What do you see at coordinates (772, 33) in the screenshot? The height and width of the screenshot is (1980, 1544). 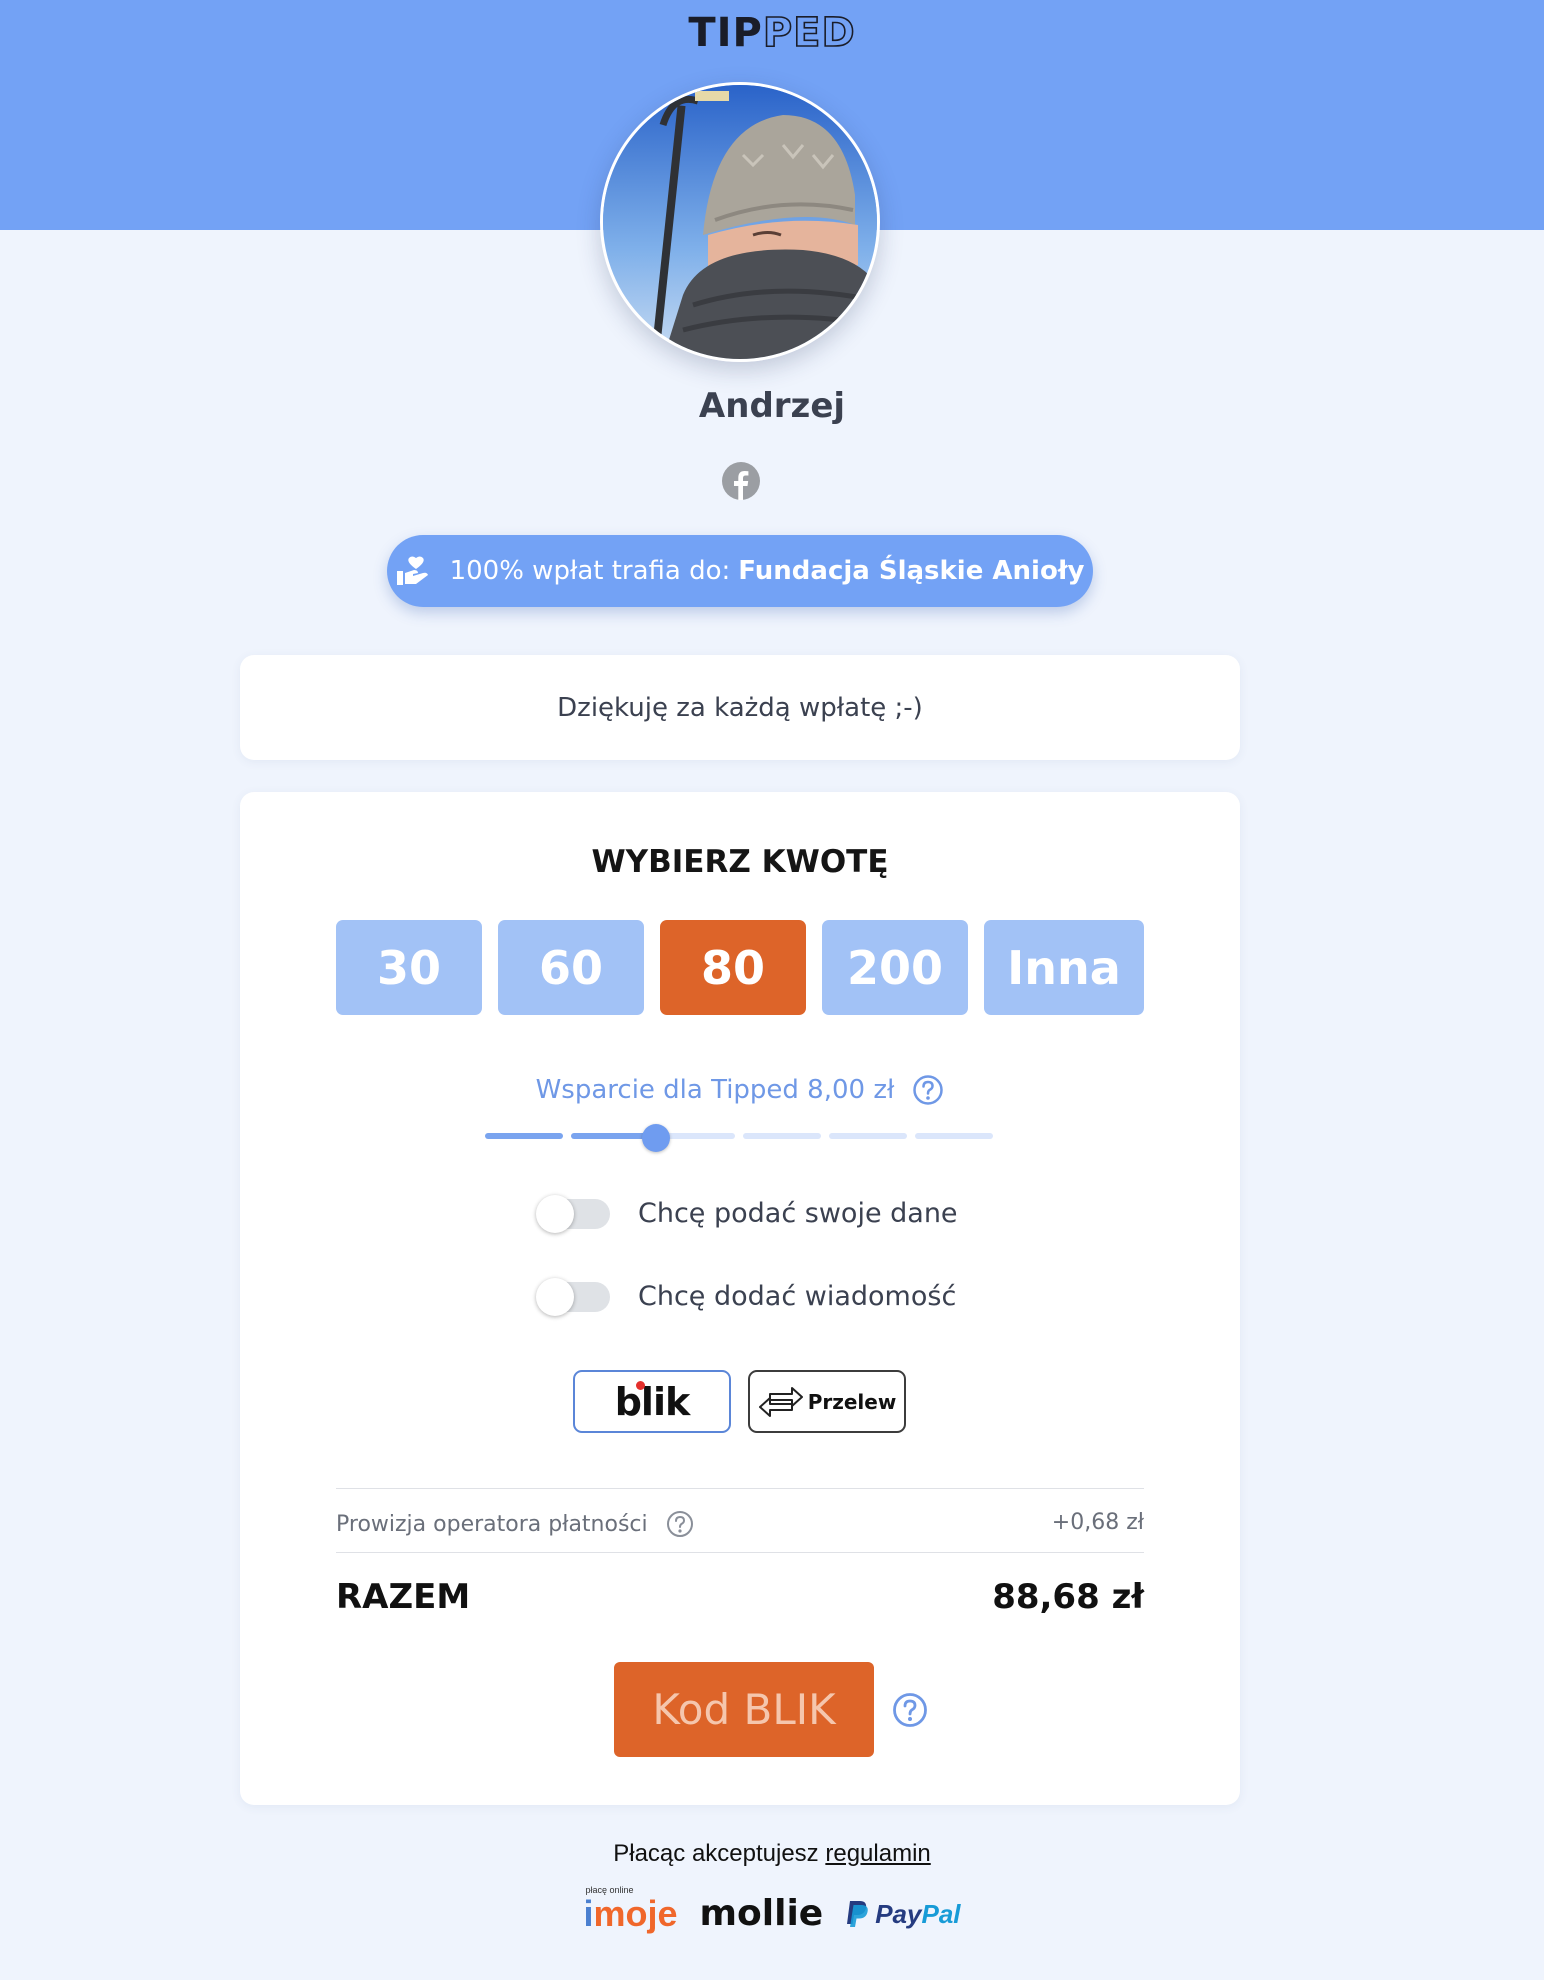 I see `tipped-logo: TIPPED` at bounding box center [772, 33].